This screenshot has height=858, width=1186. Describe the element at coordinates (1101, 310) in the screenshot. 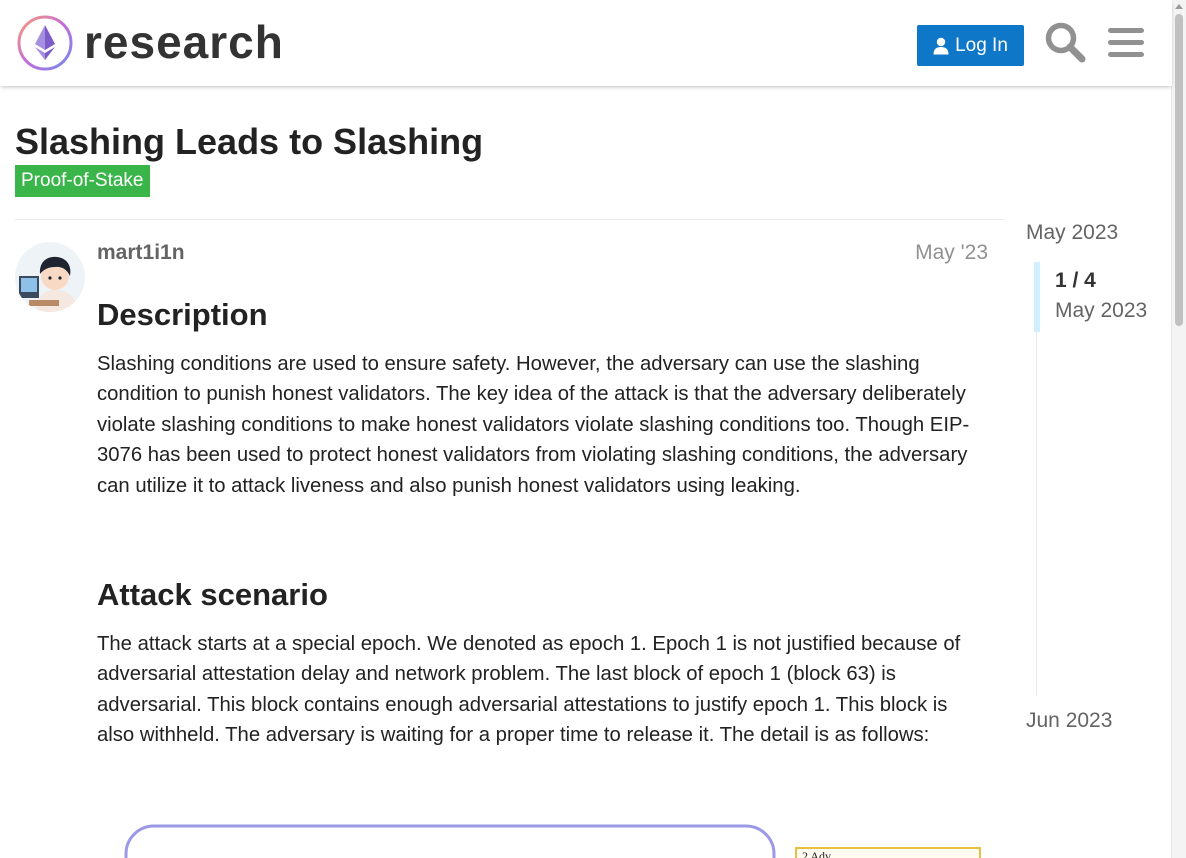

I see `timeline-current-date: May 2023` at that location.